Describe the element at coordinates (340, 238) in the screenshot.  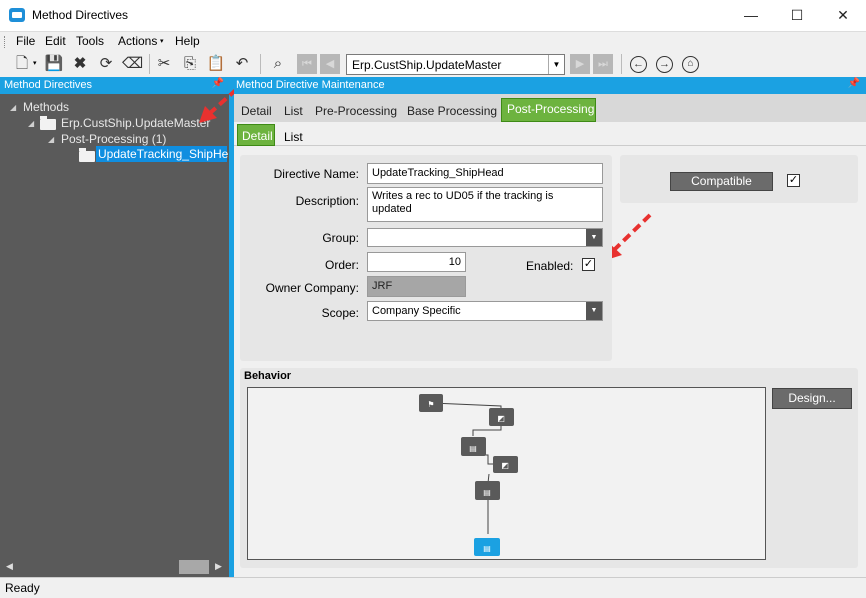
I see `group-label: Group:` at that location.